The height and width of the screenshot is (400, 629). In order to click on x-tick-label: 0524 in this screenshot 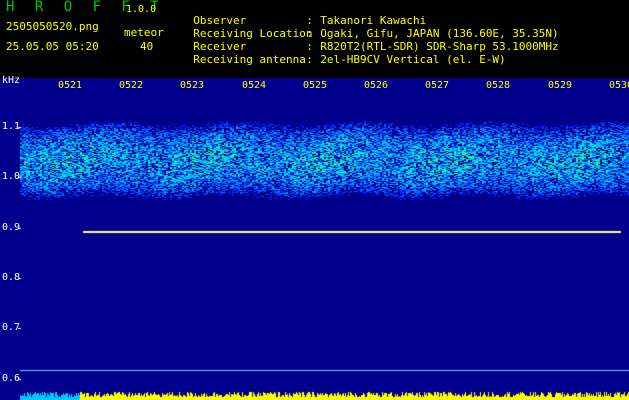, I will do `click(254, 85)`.